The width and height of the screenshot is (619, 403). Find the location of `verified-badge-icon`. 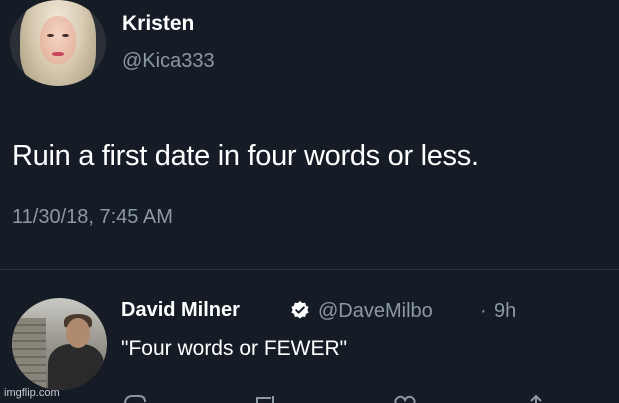

verified-badge-icon is located at coordinates (300, 310).